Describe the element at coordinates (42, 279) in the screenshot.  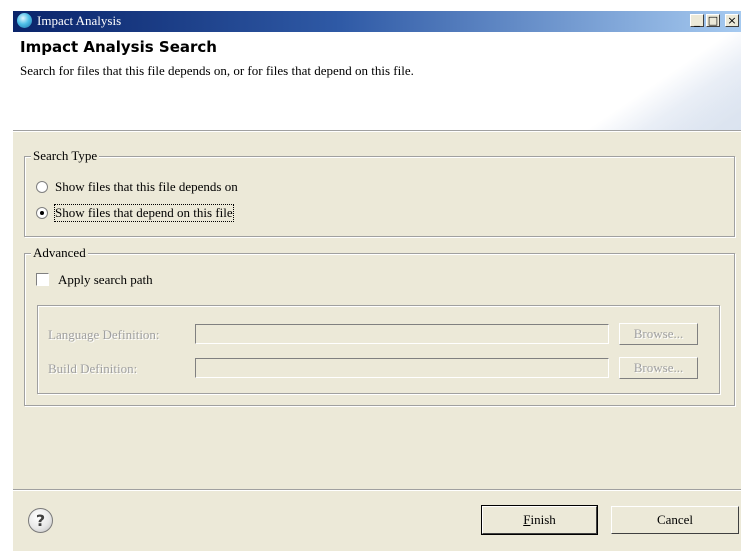
I see `checkbox` at that location.